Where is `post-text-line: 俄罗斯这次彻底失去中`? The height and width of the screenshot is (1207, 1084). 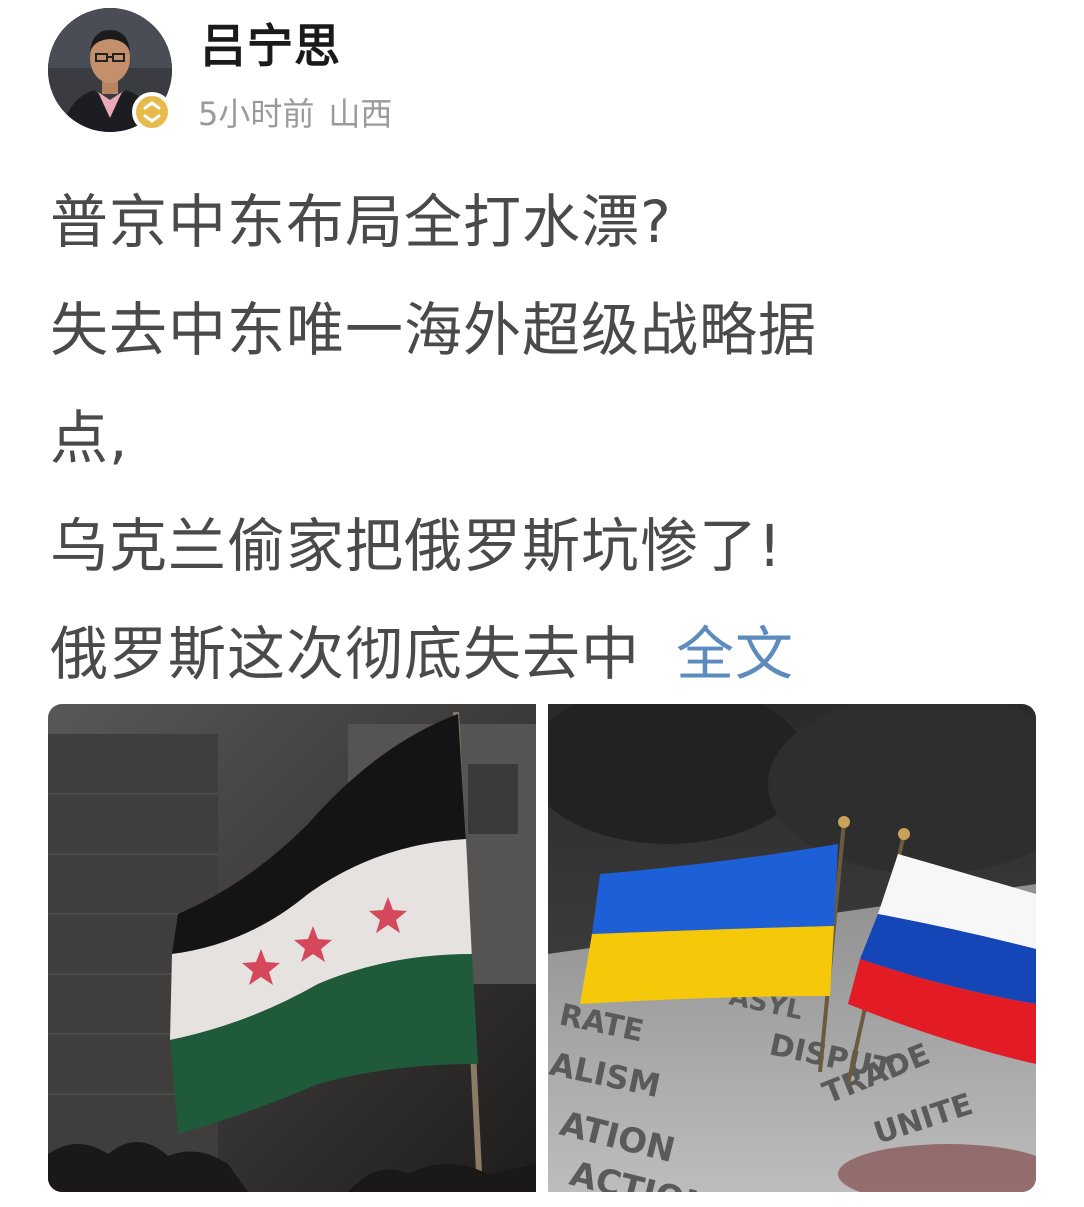
post-text-line: 俄罗斯这次彻底失去中 is located at coordinates (345, 654).